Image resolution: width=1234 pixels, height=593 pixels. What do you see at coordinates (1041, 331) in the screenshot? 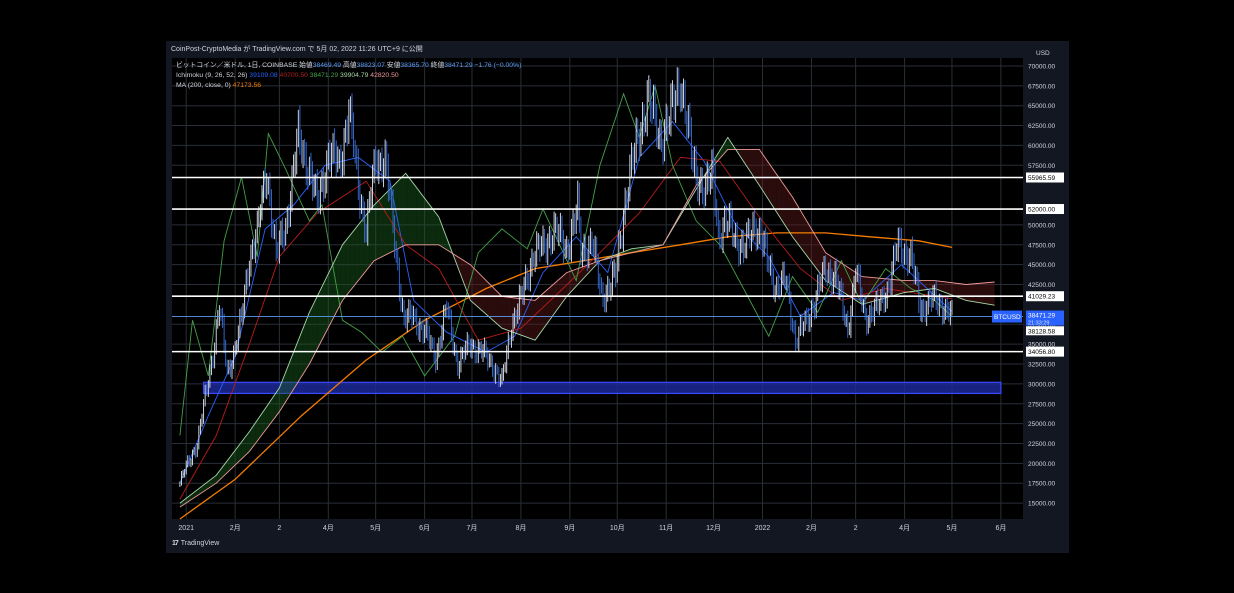
I see `axis-badge-label: 38128.58` at bounding box center [1041, 331].